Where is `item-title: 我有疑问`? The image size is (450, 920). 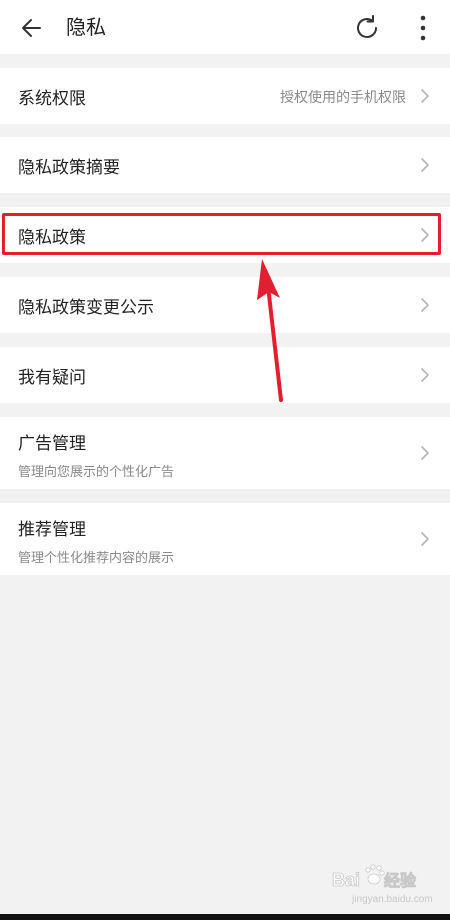
item-title: 我有疑问 is located at coordinates (52, 378).